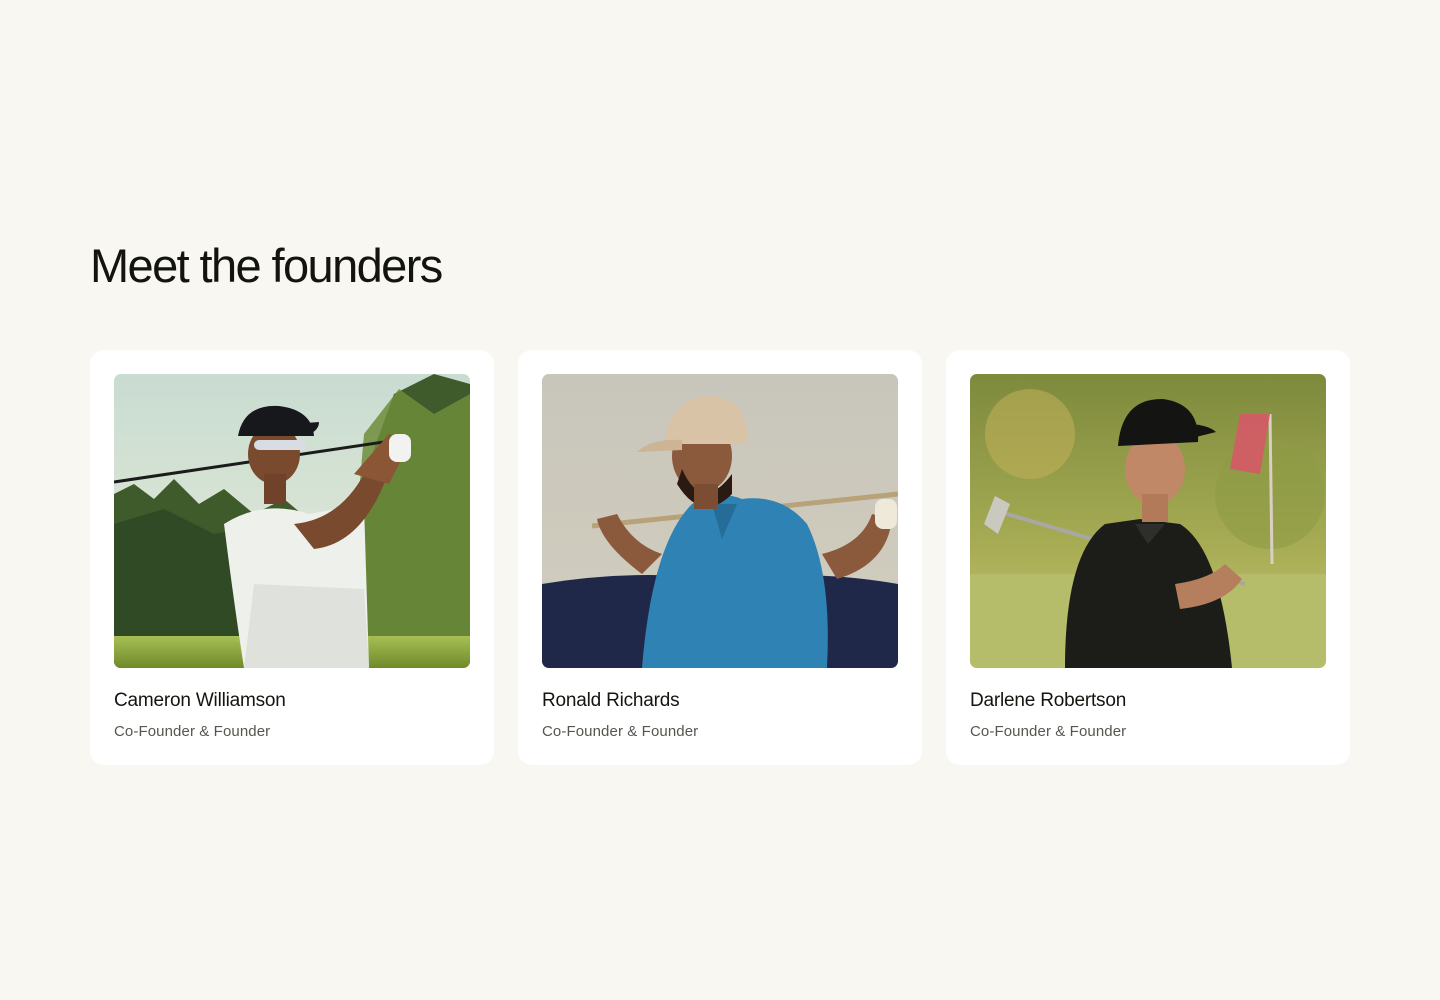  What do you see at coordinates (1048, 700) in the screenshot?
I see `founder-name: Darlene Robertson` at bounding box center [1048, 700].